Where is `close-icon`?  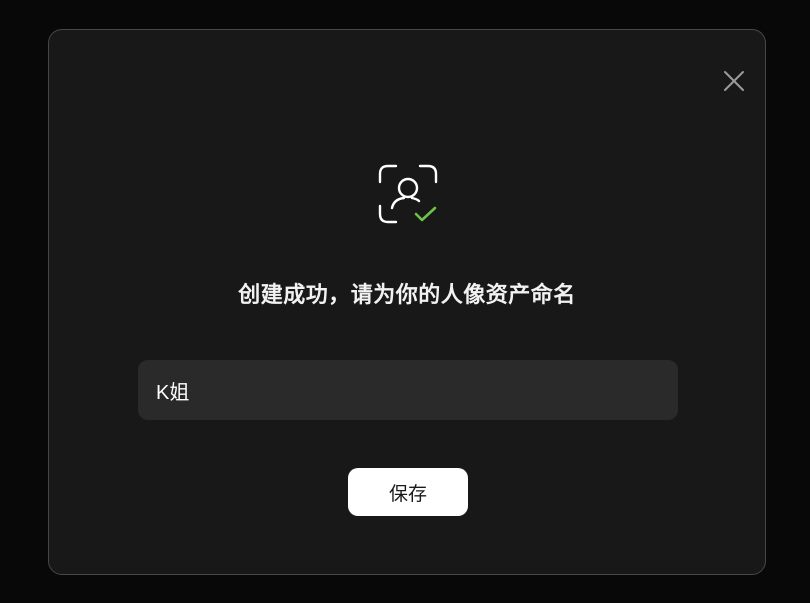 close-icon is located at coordinates (734, 81).